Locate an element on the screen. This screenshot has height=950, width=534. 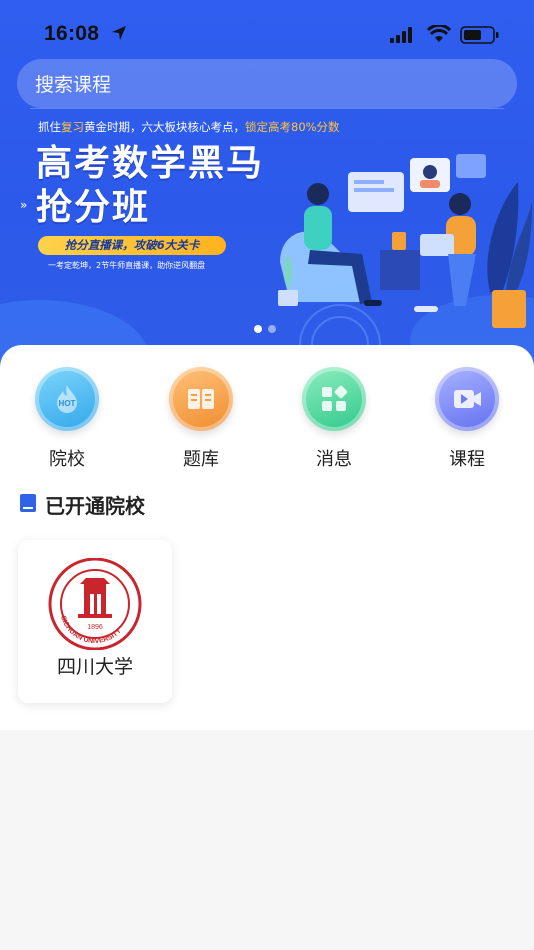
book-glyph is located at coordinates (201, 399).